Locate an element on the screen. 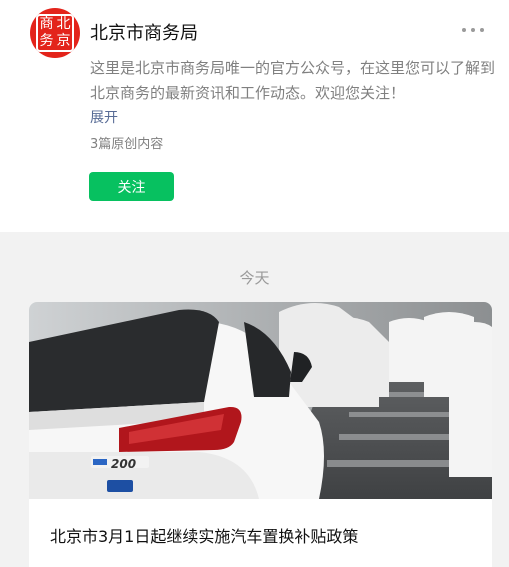 The image size is (509, 567). expand-link: 展开 is located at coordinates (104, 117).